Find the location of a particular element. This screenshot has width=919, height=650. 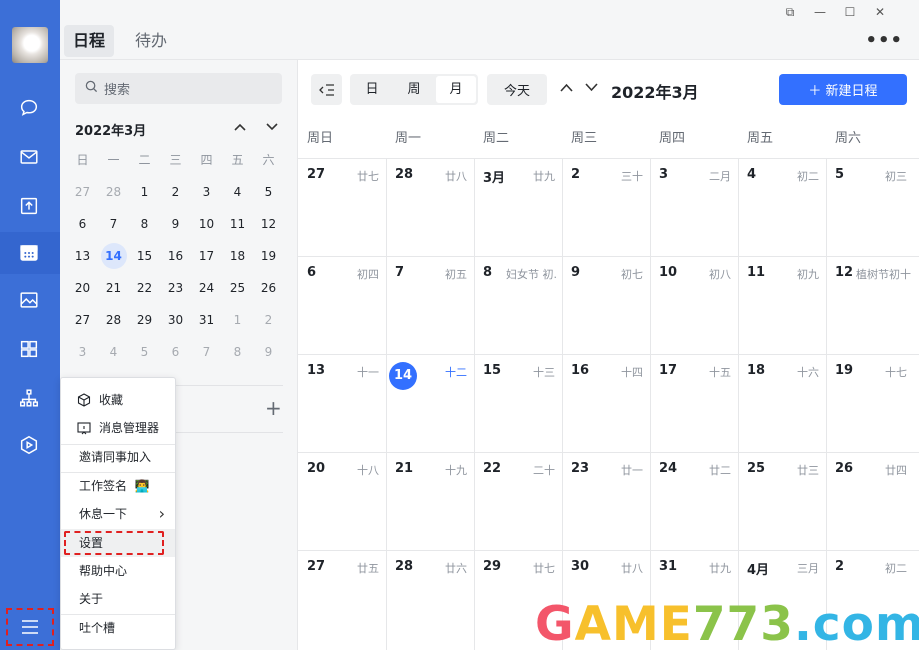

day-number: 17 is located at coordinates (668, 370).